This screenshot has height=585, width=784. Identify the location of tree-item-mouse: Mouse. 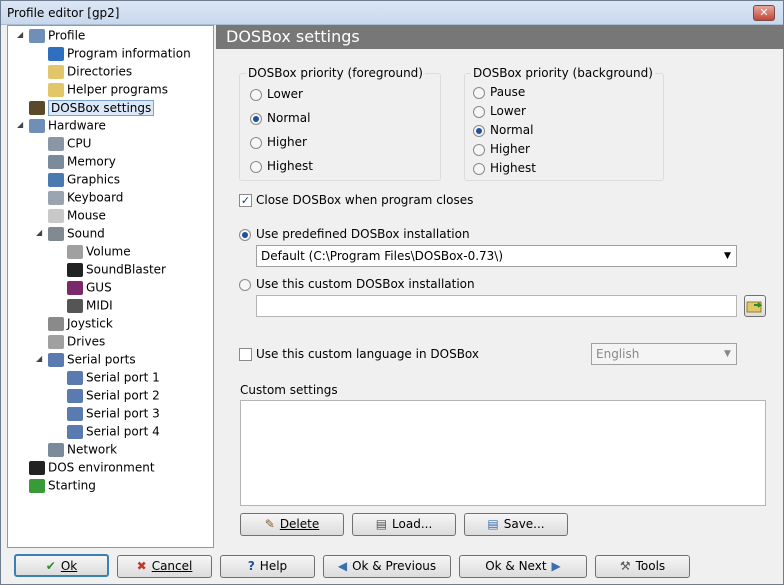
(77, 215).